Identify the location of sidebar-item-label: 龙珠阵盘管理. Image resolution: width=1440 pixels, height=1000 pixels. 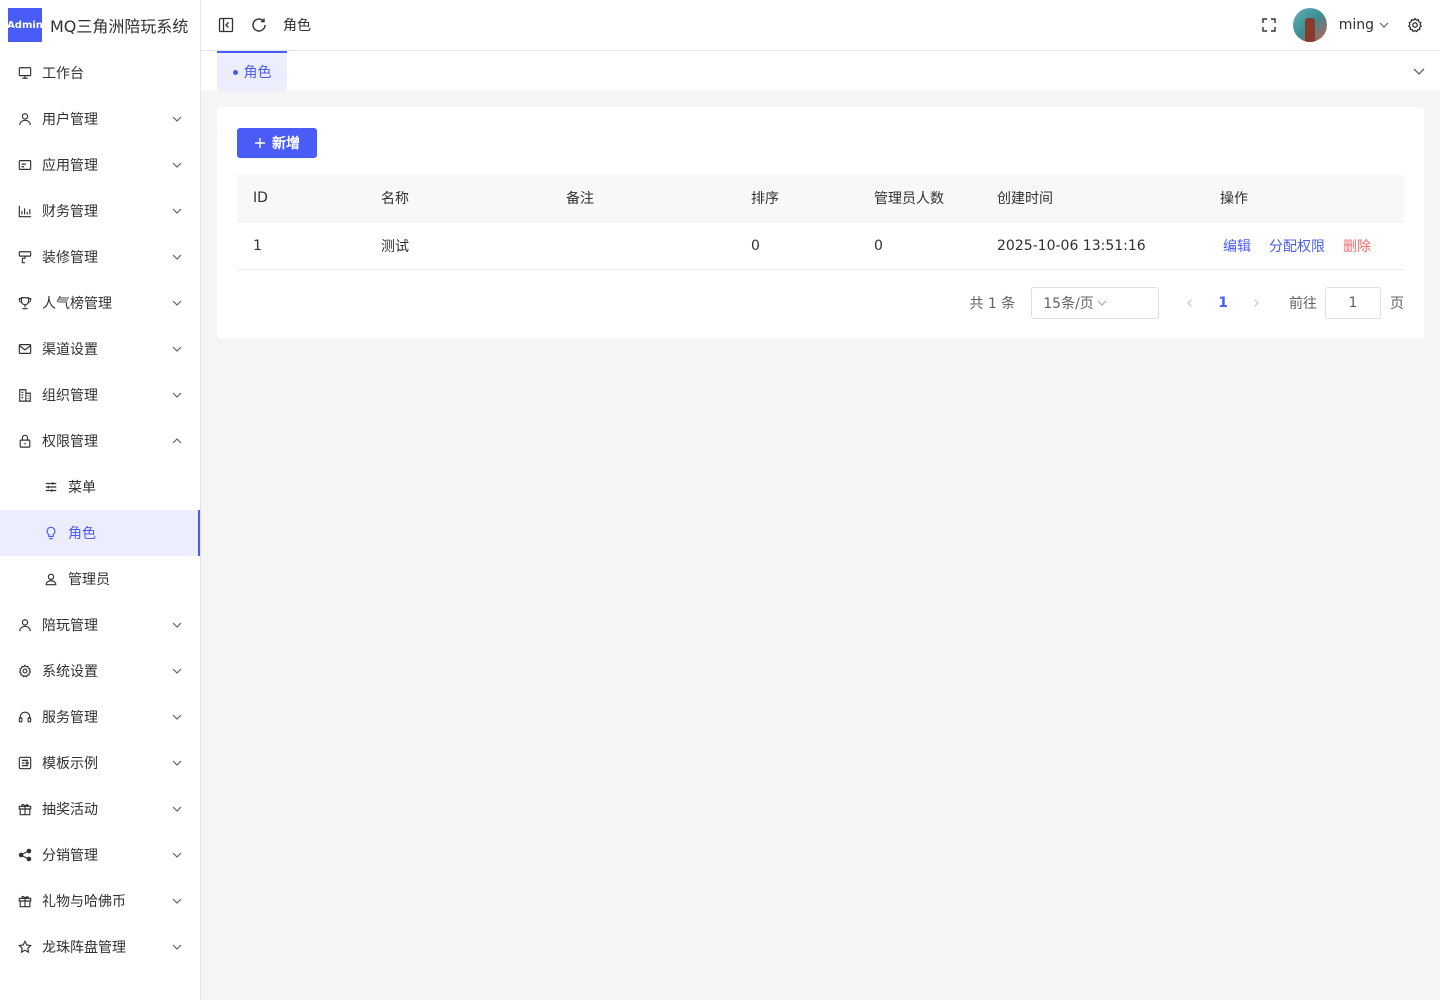
(84, 948).